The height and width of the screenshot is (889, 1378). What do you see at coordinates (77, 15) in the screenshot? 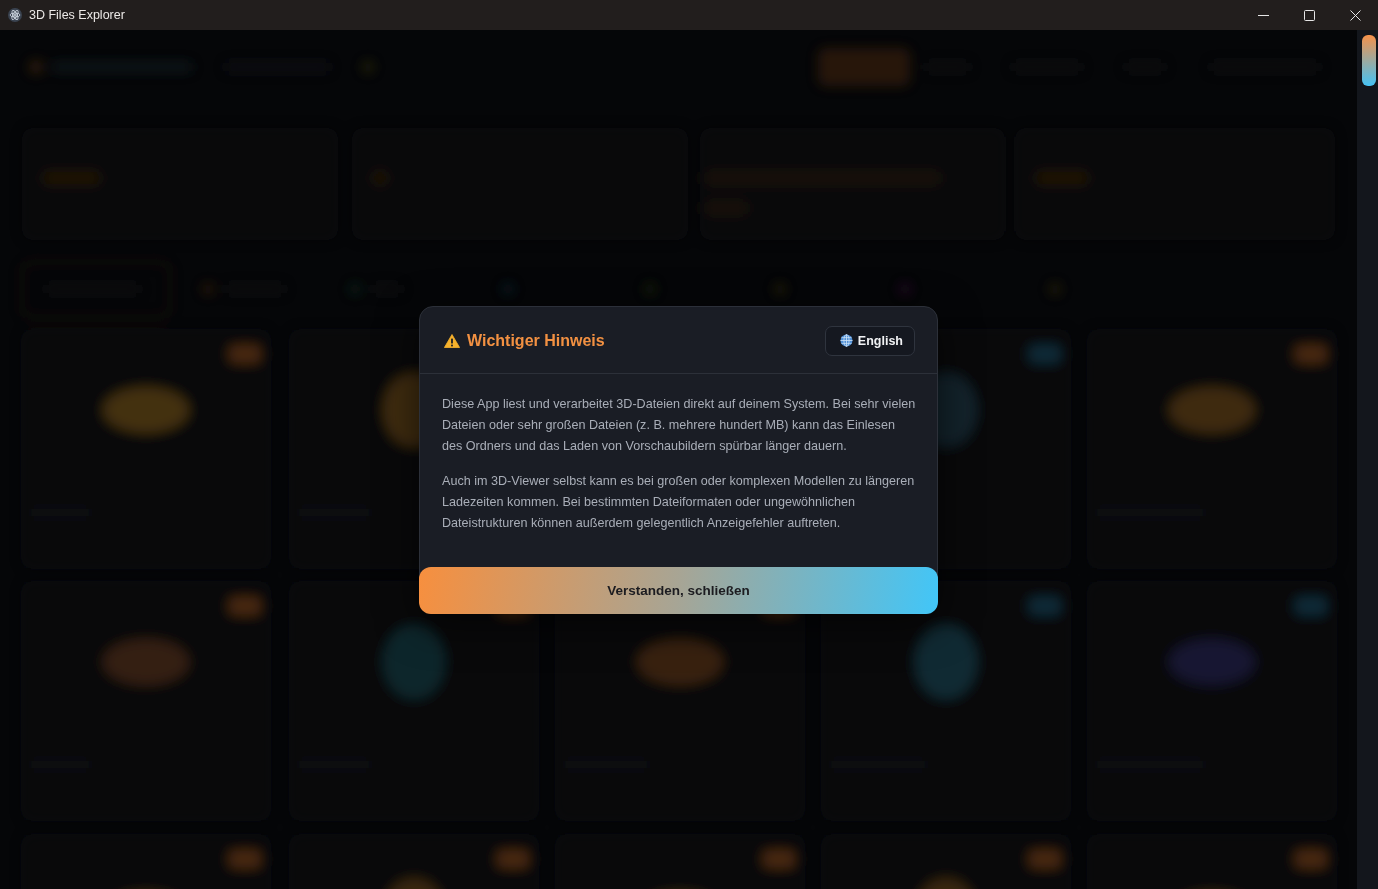
I see `window-title: 3D Files Explorer` at bounding box center [77, 15].